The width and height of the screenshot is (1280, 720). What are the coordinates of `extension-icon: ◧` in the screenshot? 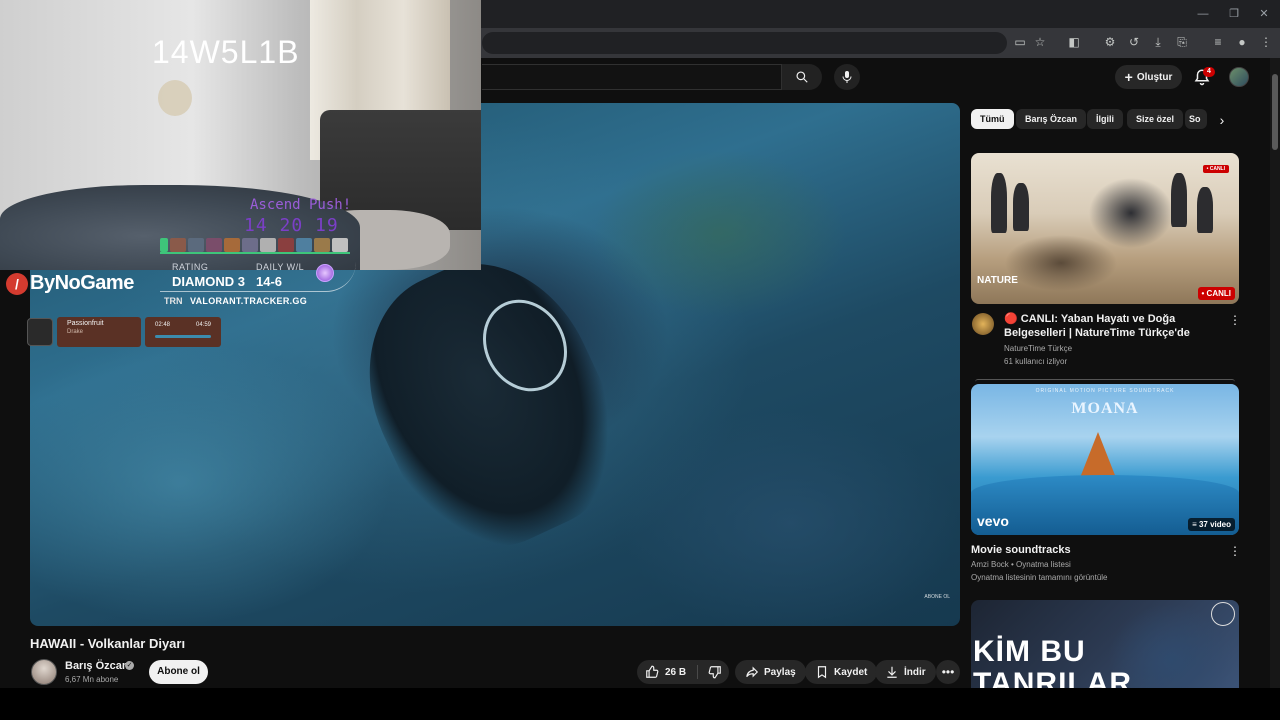 It's located at (1074, 42).